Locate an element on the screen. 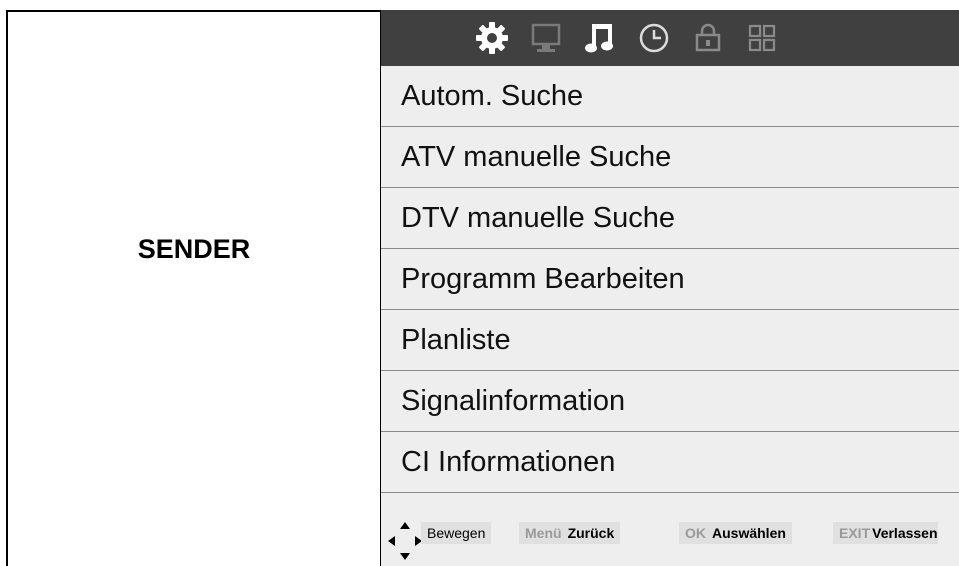 This screenshot has height=566, width=959. monitor-icon is located at coordinates (546, 38).